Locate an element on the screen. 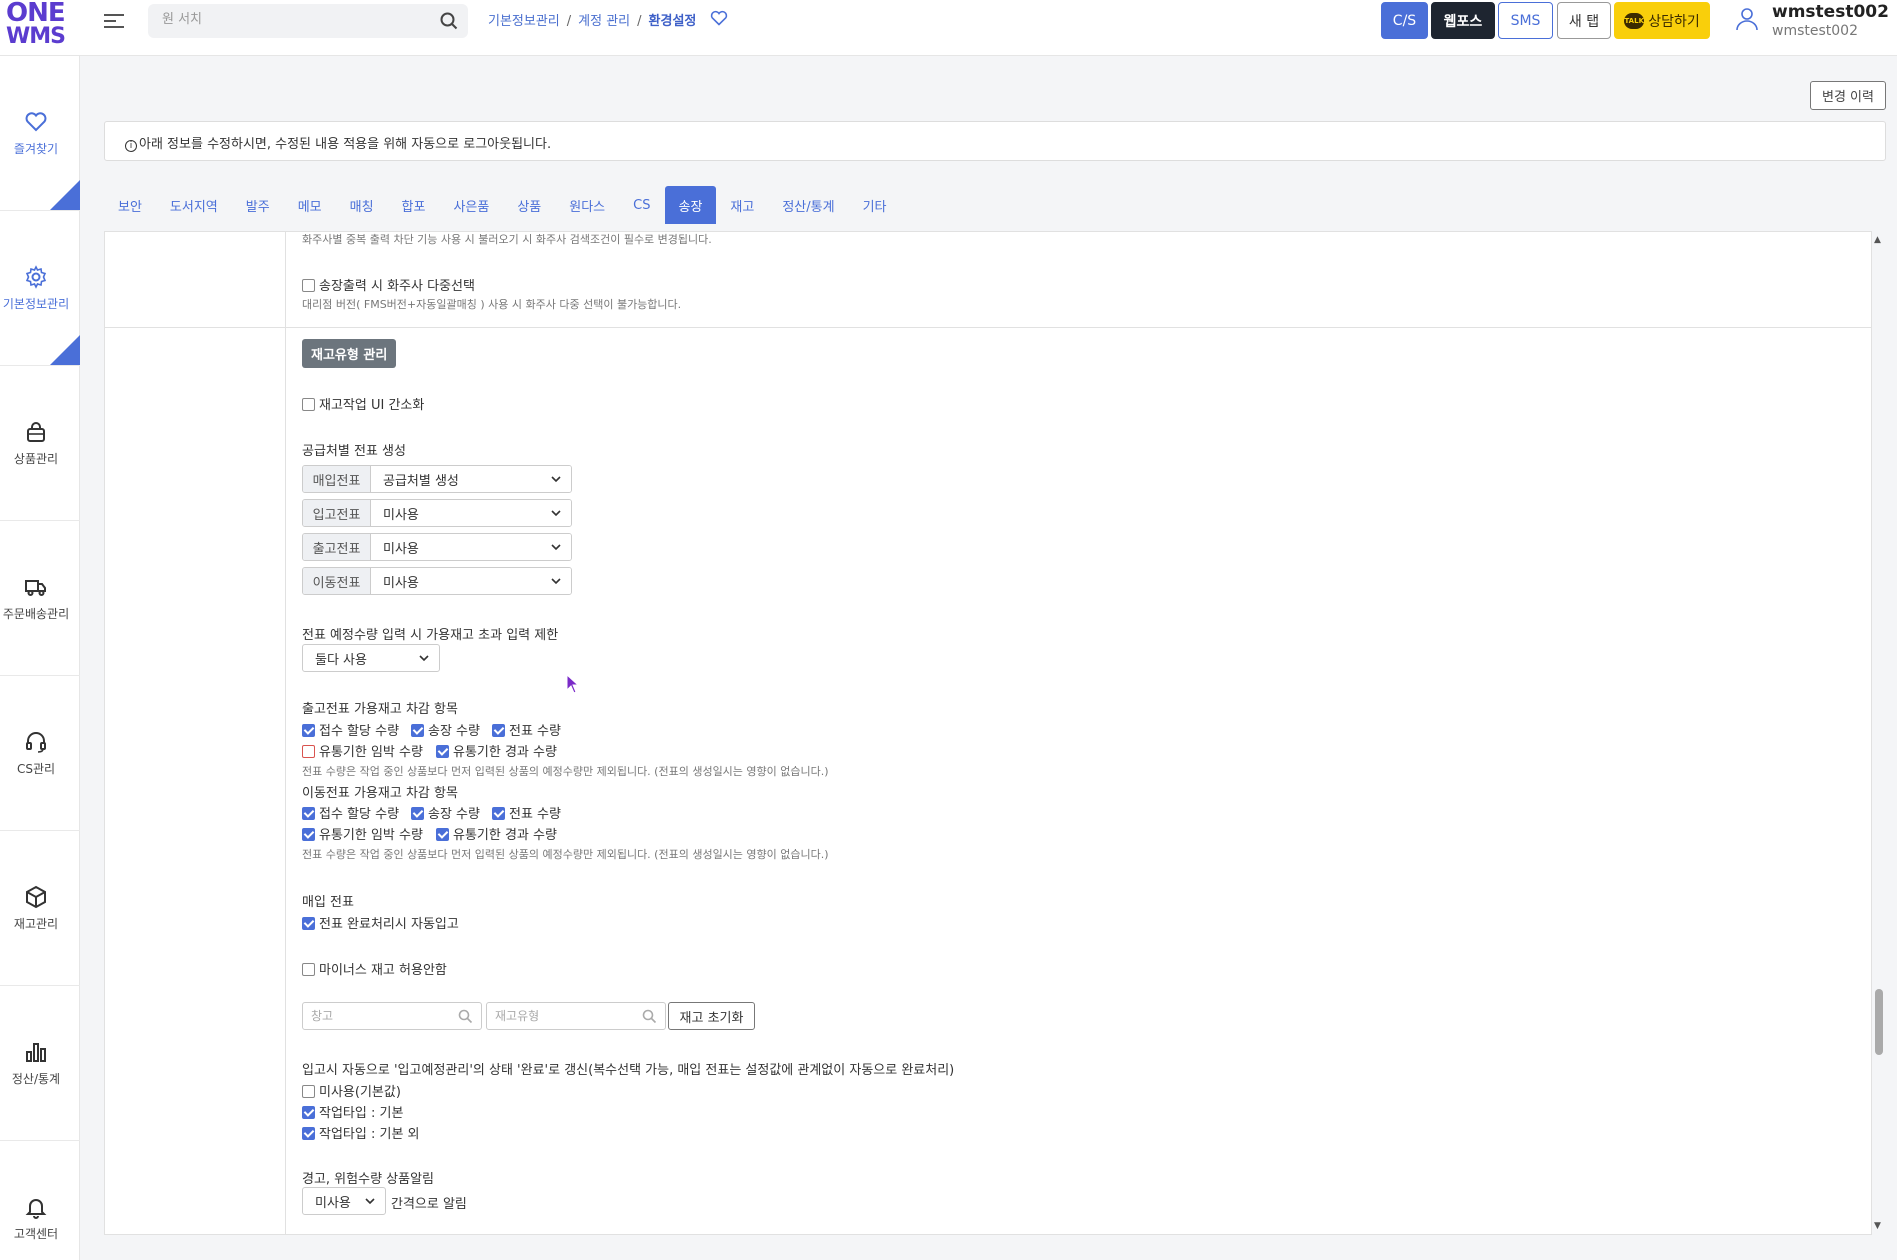  auto-status-option: 작업타입 : 기본 외 is located at coordinates (361, 1132).